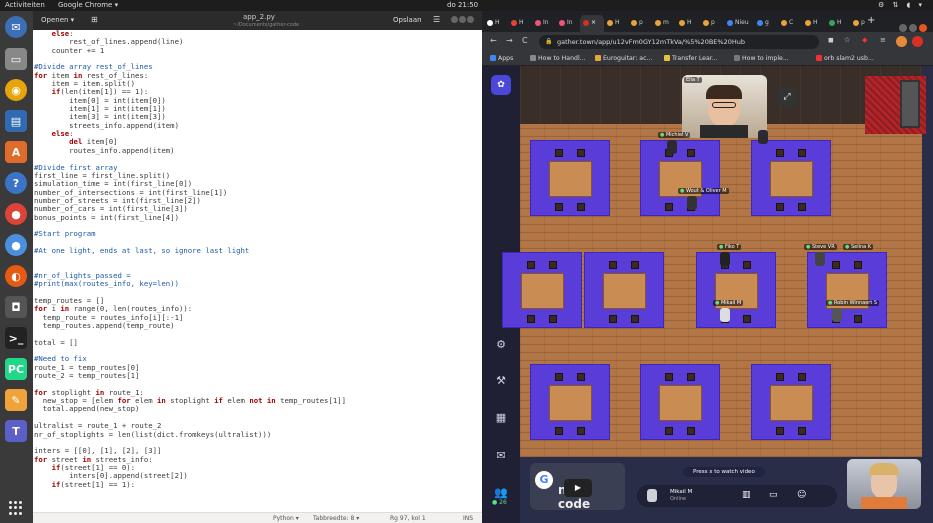 The image size is (933, 523). I want to click on software-center-icon: A, so click(16, 152).